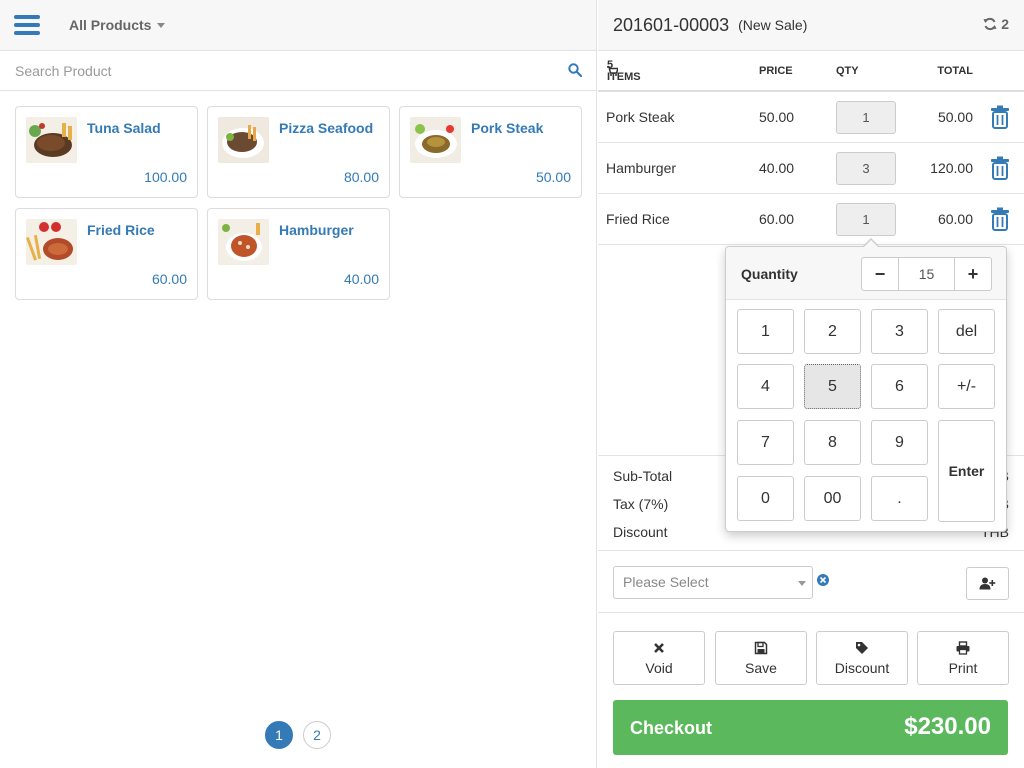 Image resolution: width=1024 pixels, height=768 pixels. What do you see at coordinates (317, 735) in the screenshot?
I see `page-2-button: 2` at bounding box center [317, 735].